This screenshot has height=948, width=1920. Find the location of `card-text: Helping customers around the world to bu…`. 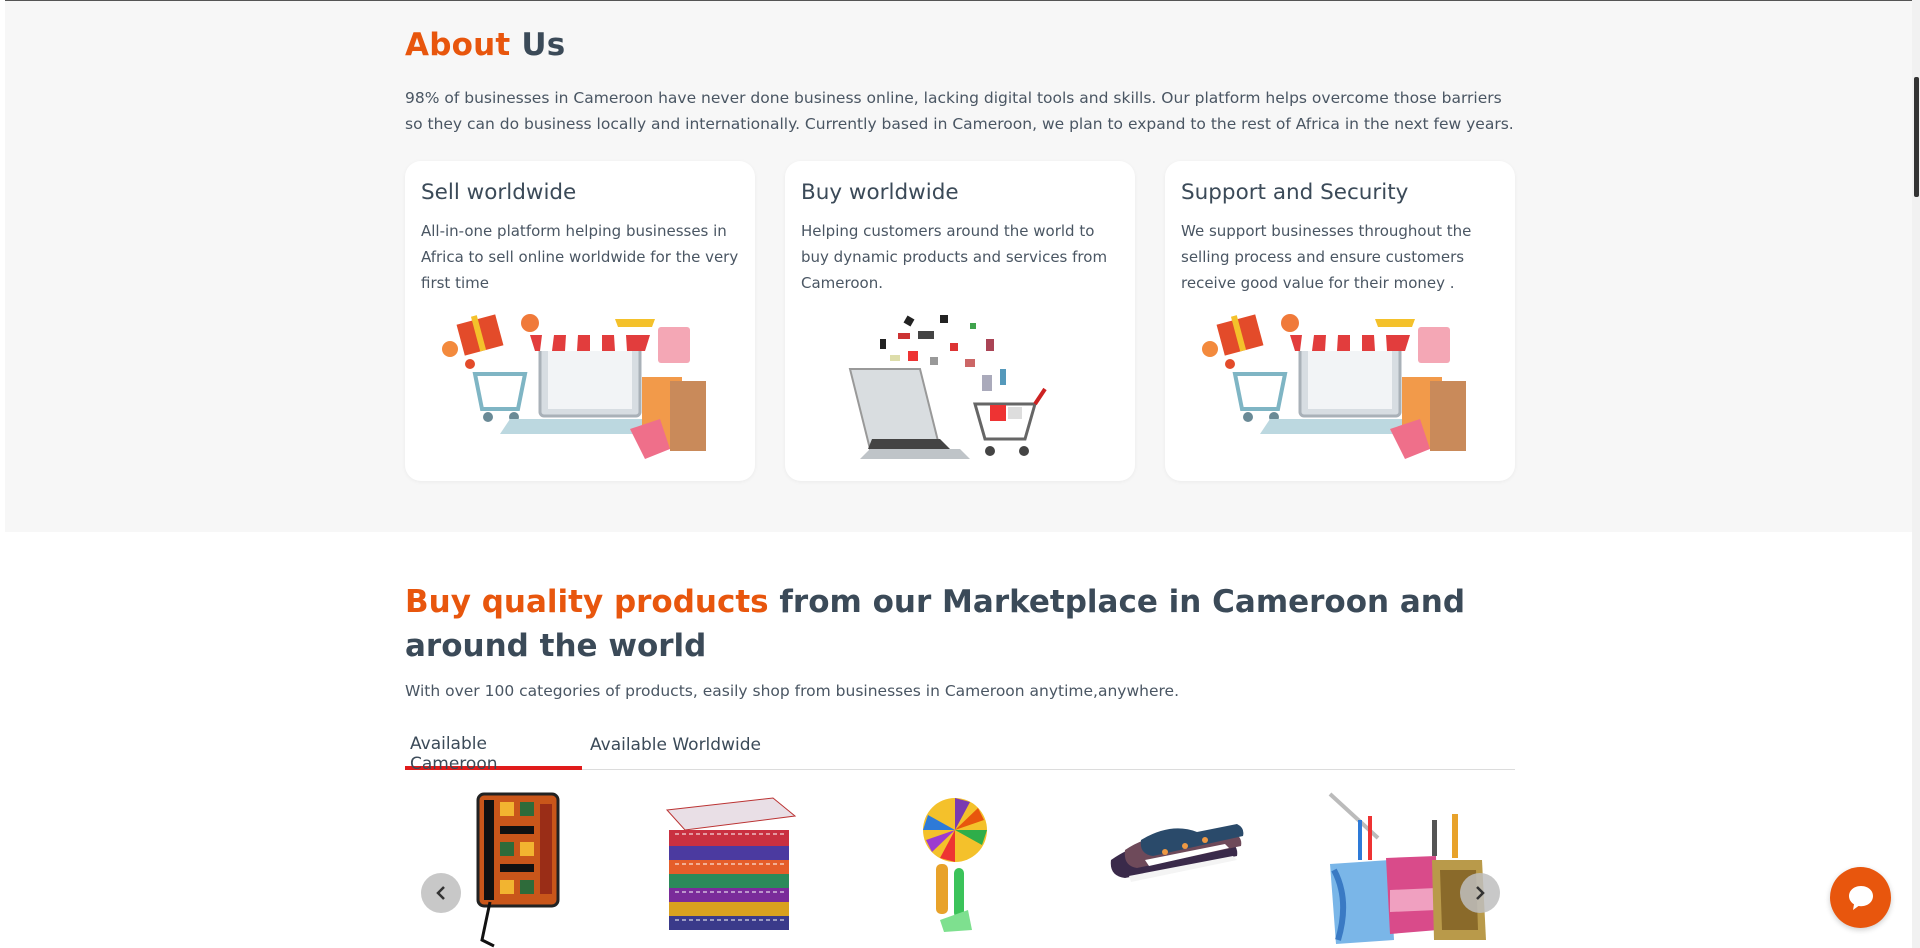

card-text: Helping customers around the world to bu… is located at coordinates (954, 257).